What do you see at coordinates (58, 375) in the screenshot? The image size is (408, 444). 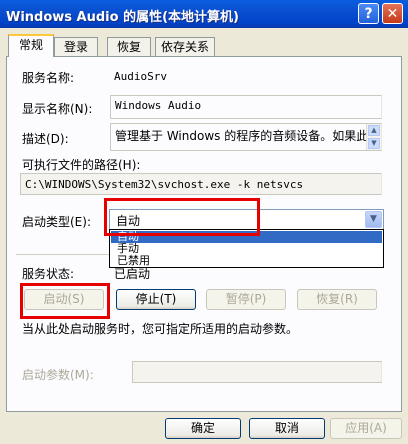 I see `start-params-label: 启动参数(M):` at bounding box center [58, 375].